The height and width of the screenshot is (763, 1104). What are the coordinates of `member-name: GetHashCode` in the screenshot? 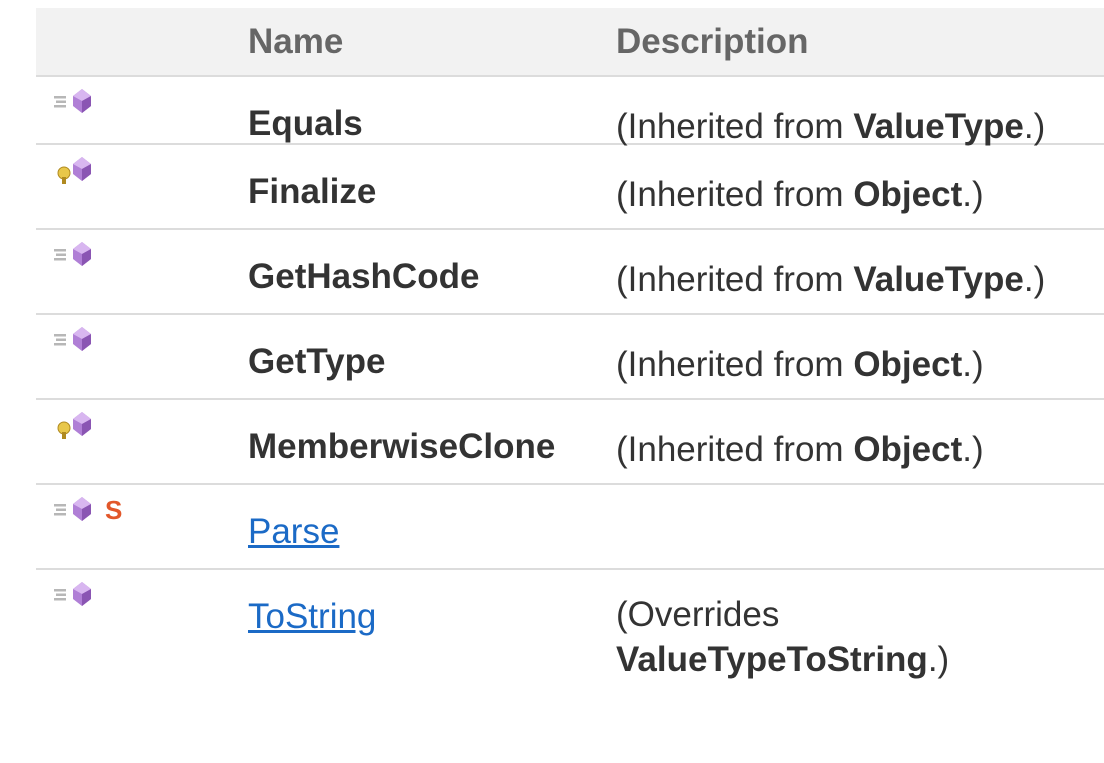 It's located at (364, 276).